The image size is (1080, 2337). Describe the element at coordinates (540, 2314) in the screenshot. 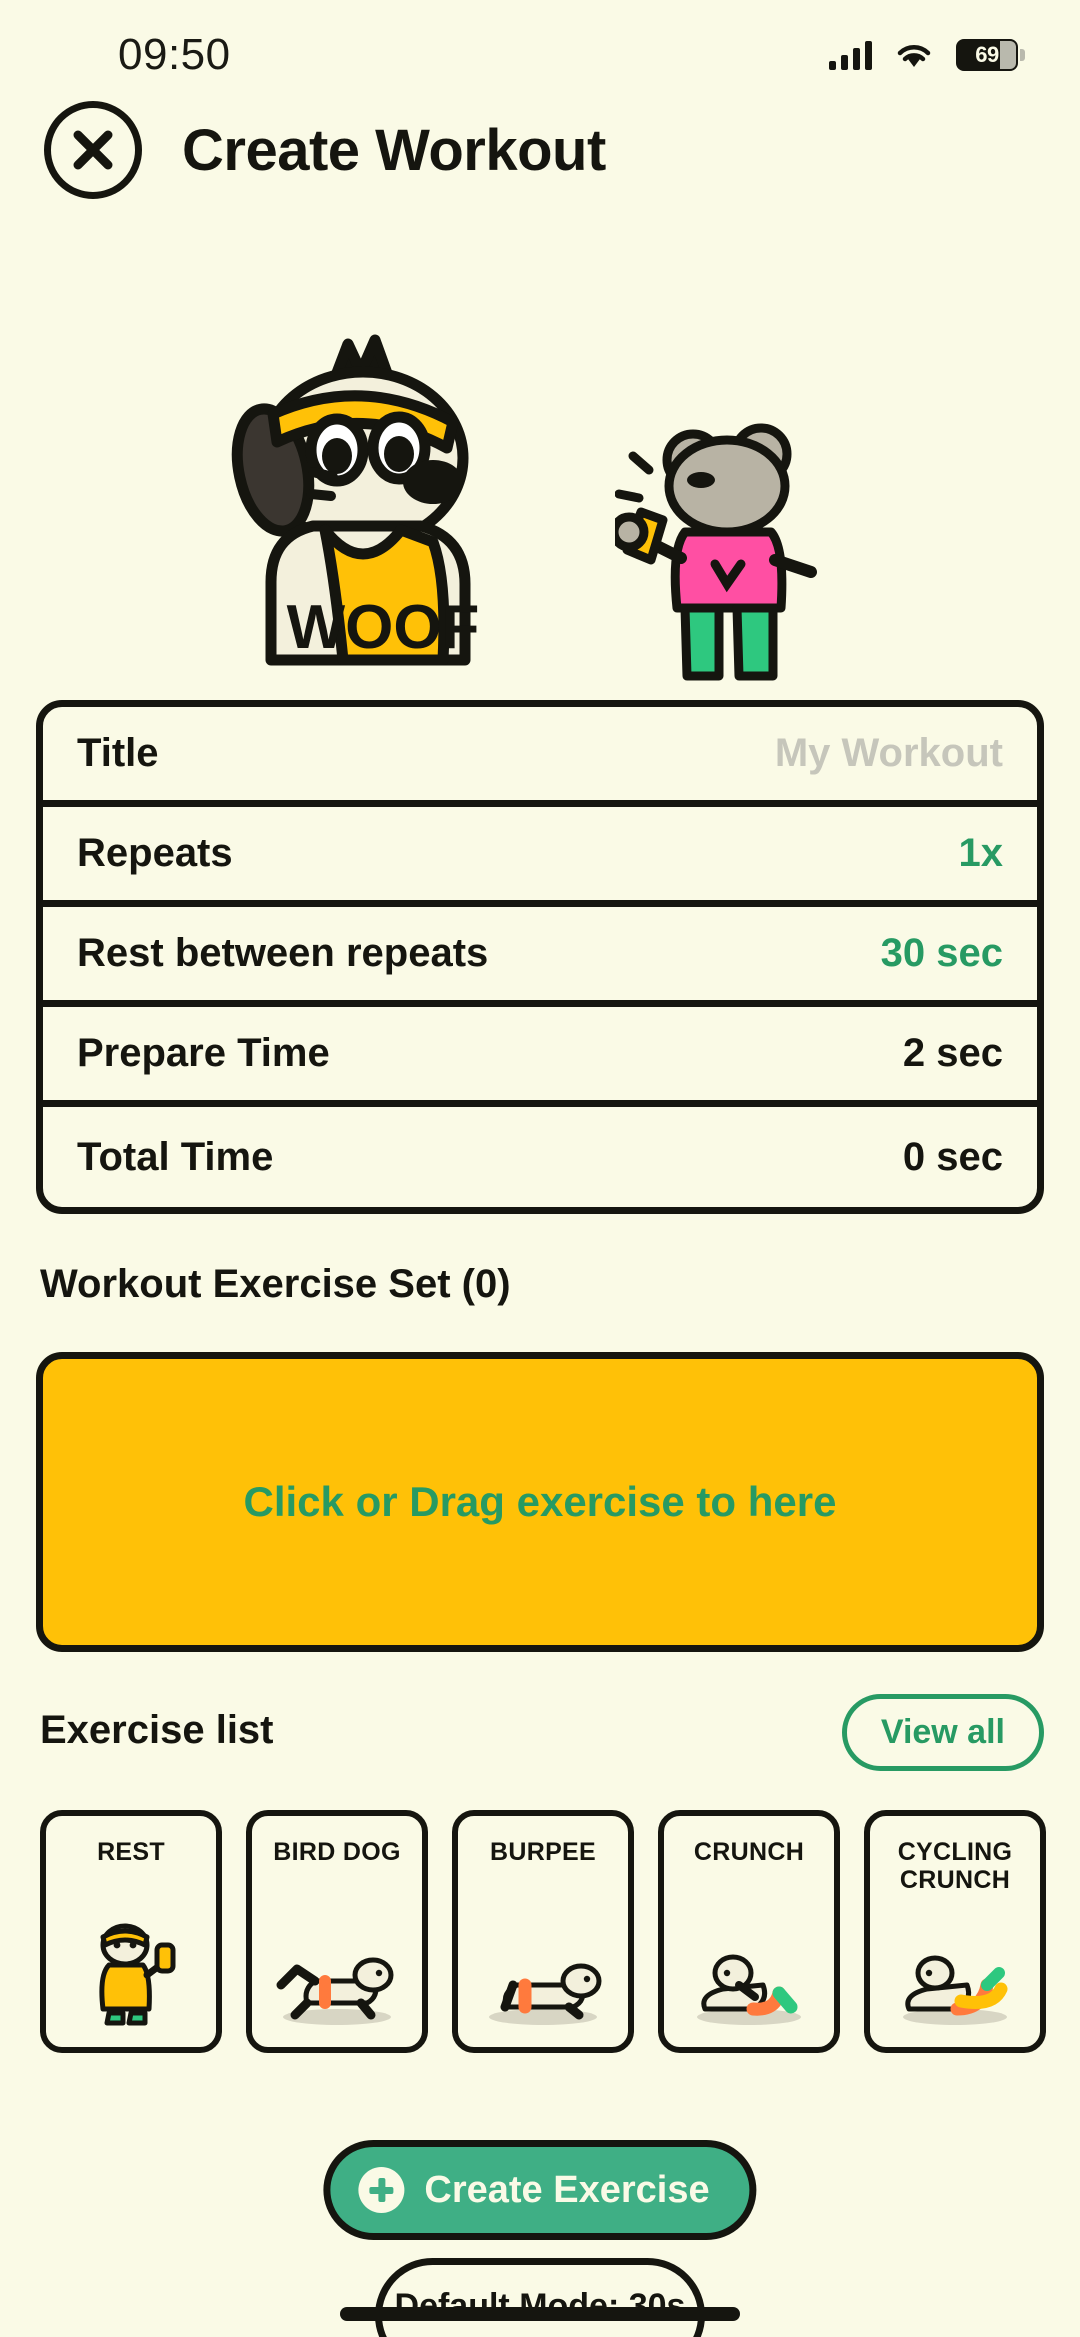

I see `home-indicator` at that location.